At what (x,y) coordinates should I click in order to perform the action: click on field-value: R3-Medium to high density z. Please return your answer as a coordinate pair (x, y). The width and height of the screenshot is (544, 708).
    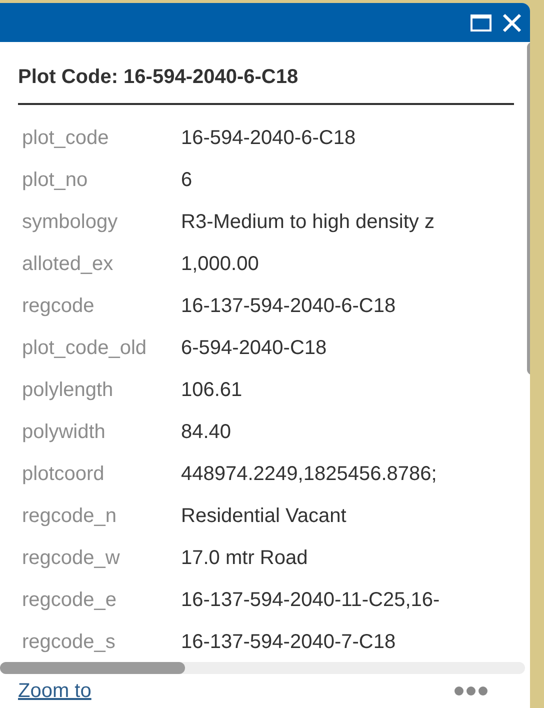
    Looking at the image, I should click on (307, 222).